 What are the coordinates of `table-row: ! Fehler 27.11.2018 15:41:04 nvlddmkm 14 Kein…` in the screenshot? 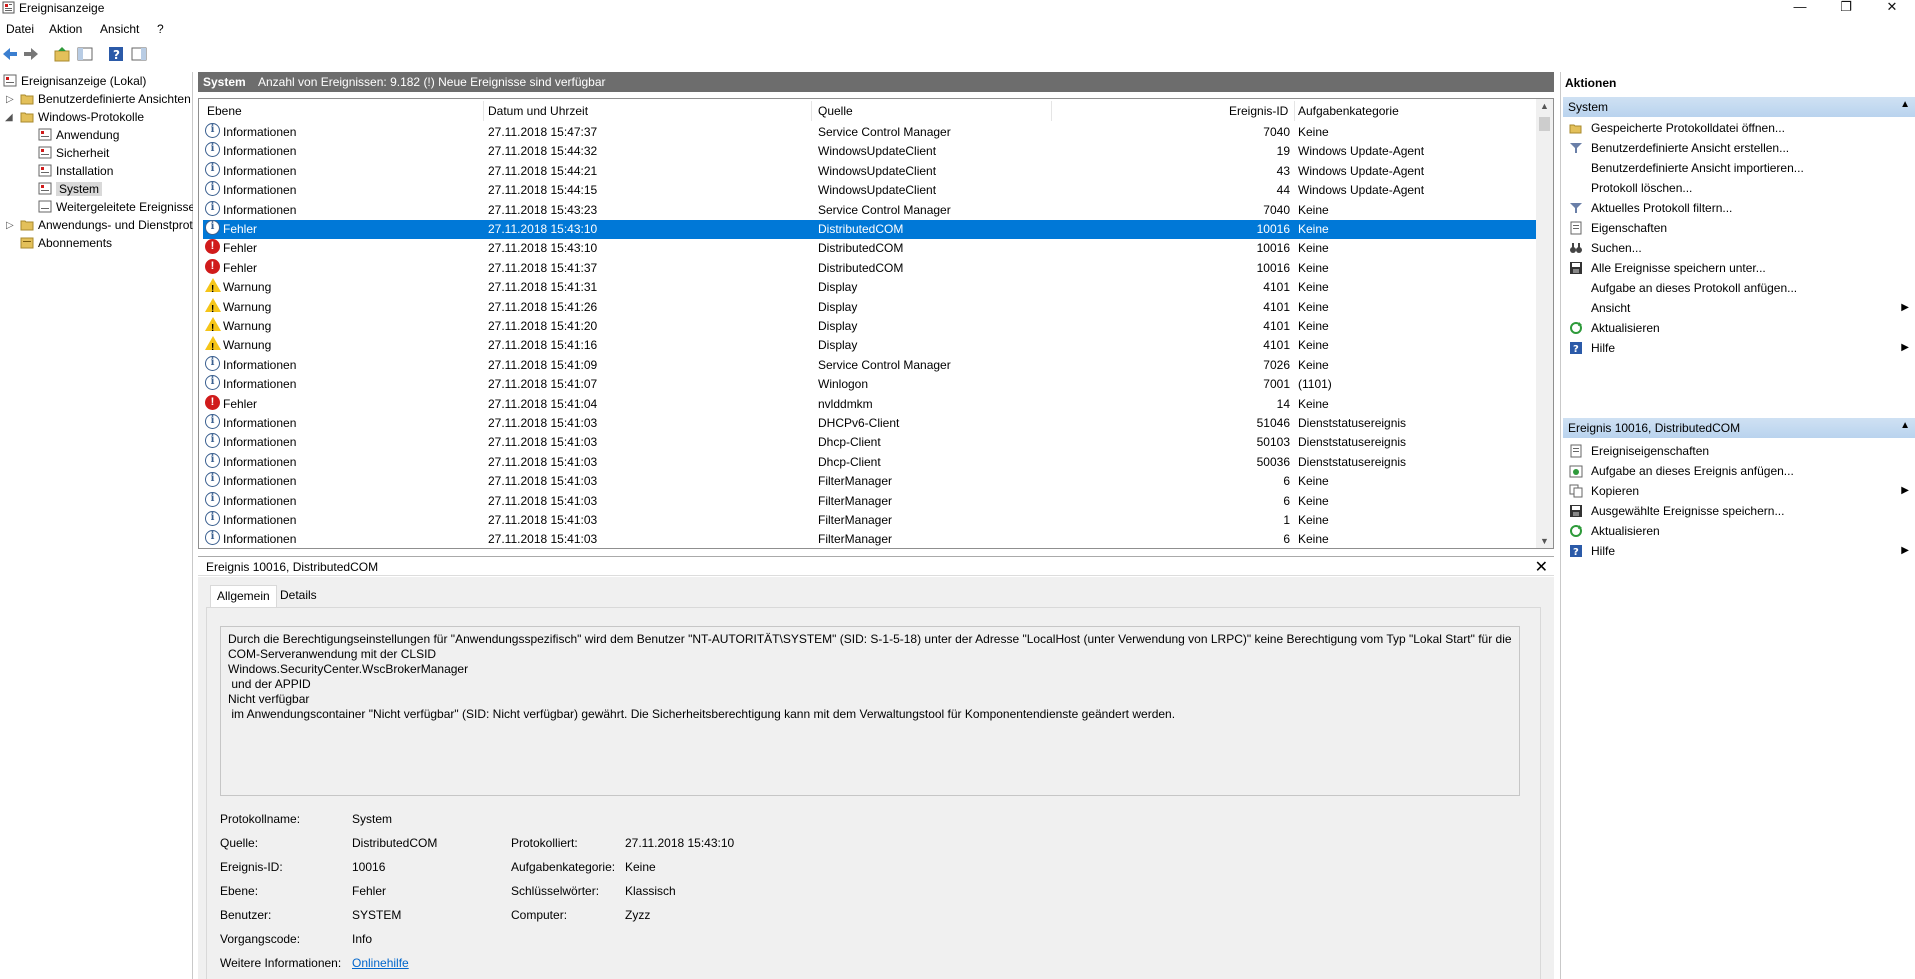 It's located at (869, 404).